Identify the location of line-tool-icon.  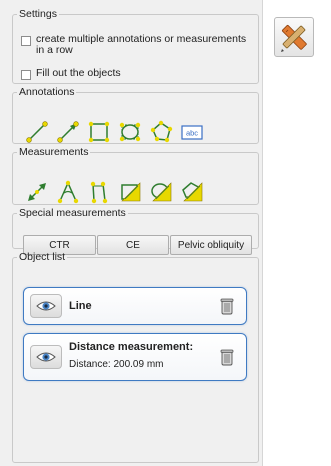
(36, 131).